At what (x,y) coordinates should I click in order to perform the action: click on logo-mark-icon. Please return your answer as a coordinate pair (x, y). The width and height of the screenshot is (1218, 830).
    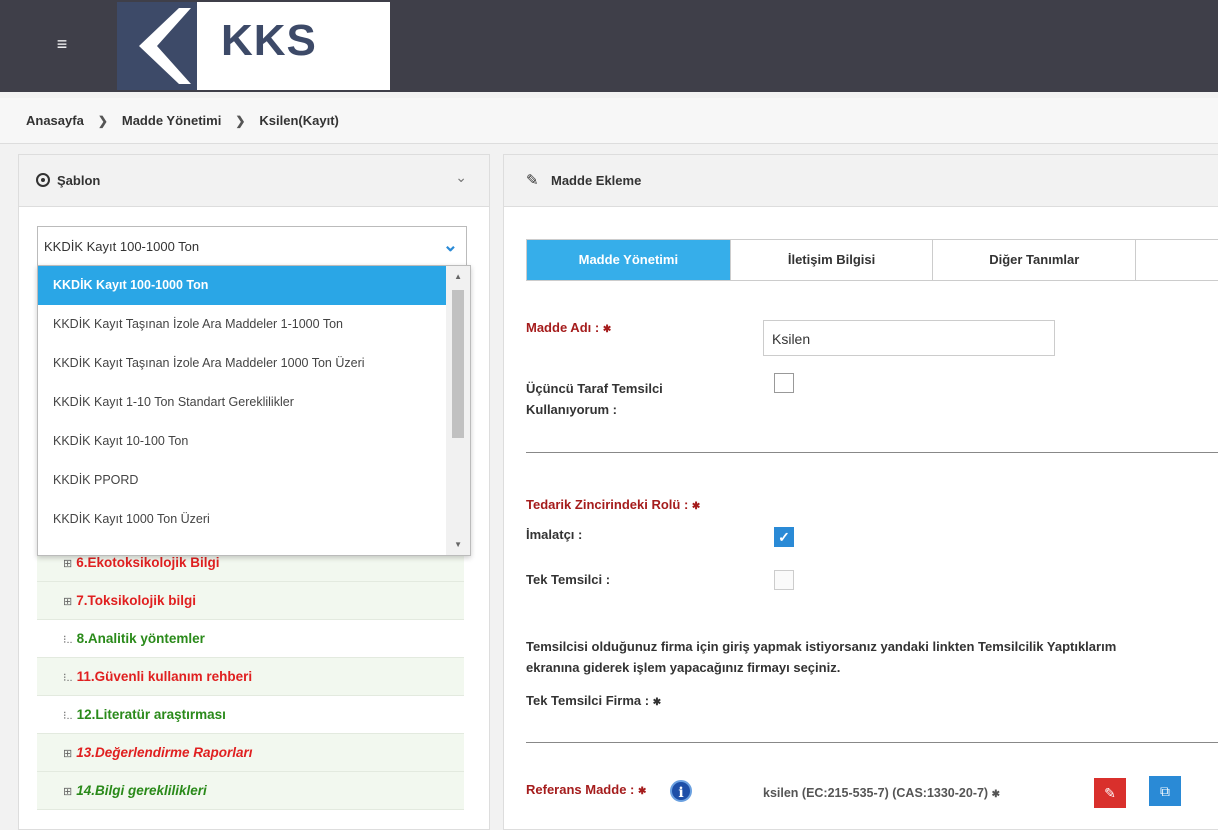
    Looking at the image, I should click on (157, 46).